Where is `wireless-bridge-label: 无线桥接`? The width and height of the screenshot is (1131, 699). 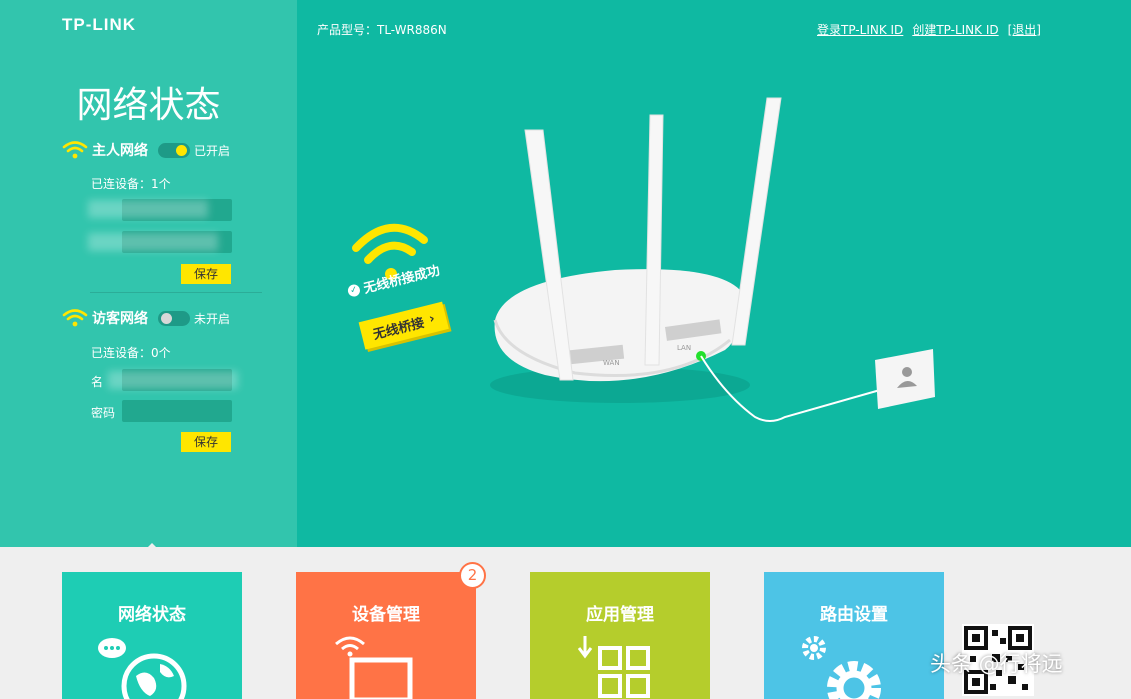
wireless-bridge-label: 无线桥接 is located at coordinates (398, 329).